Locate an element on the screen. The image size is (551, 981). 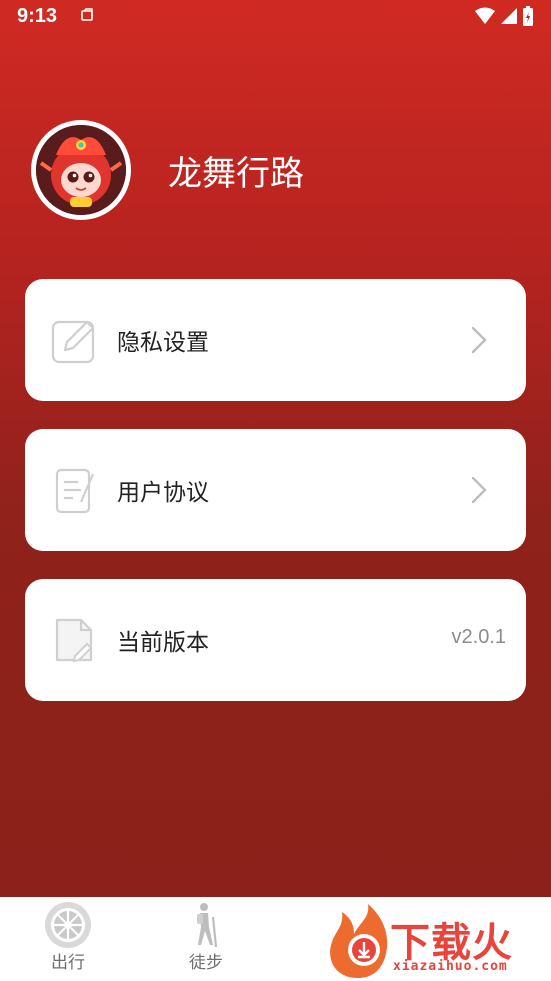
avatar is located at coordinates (81, 170).